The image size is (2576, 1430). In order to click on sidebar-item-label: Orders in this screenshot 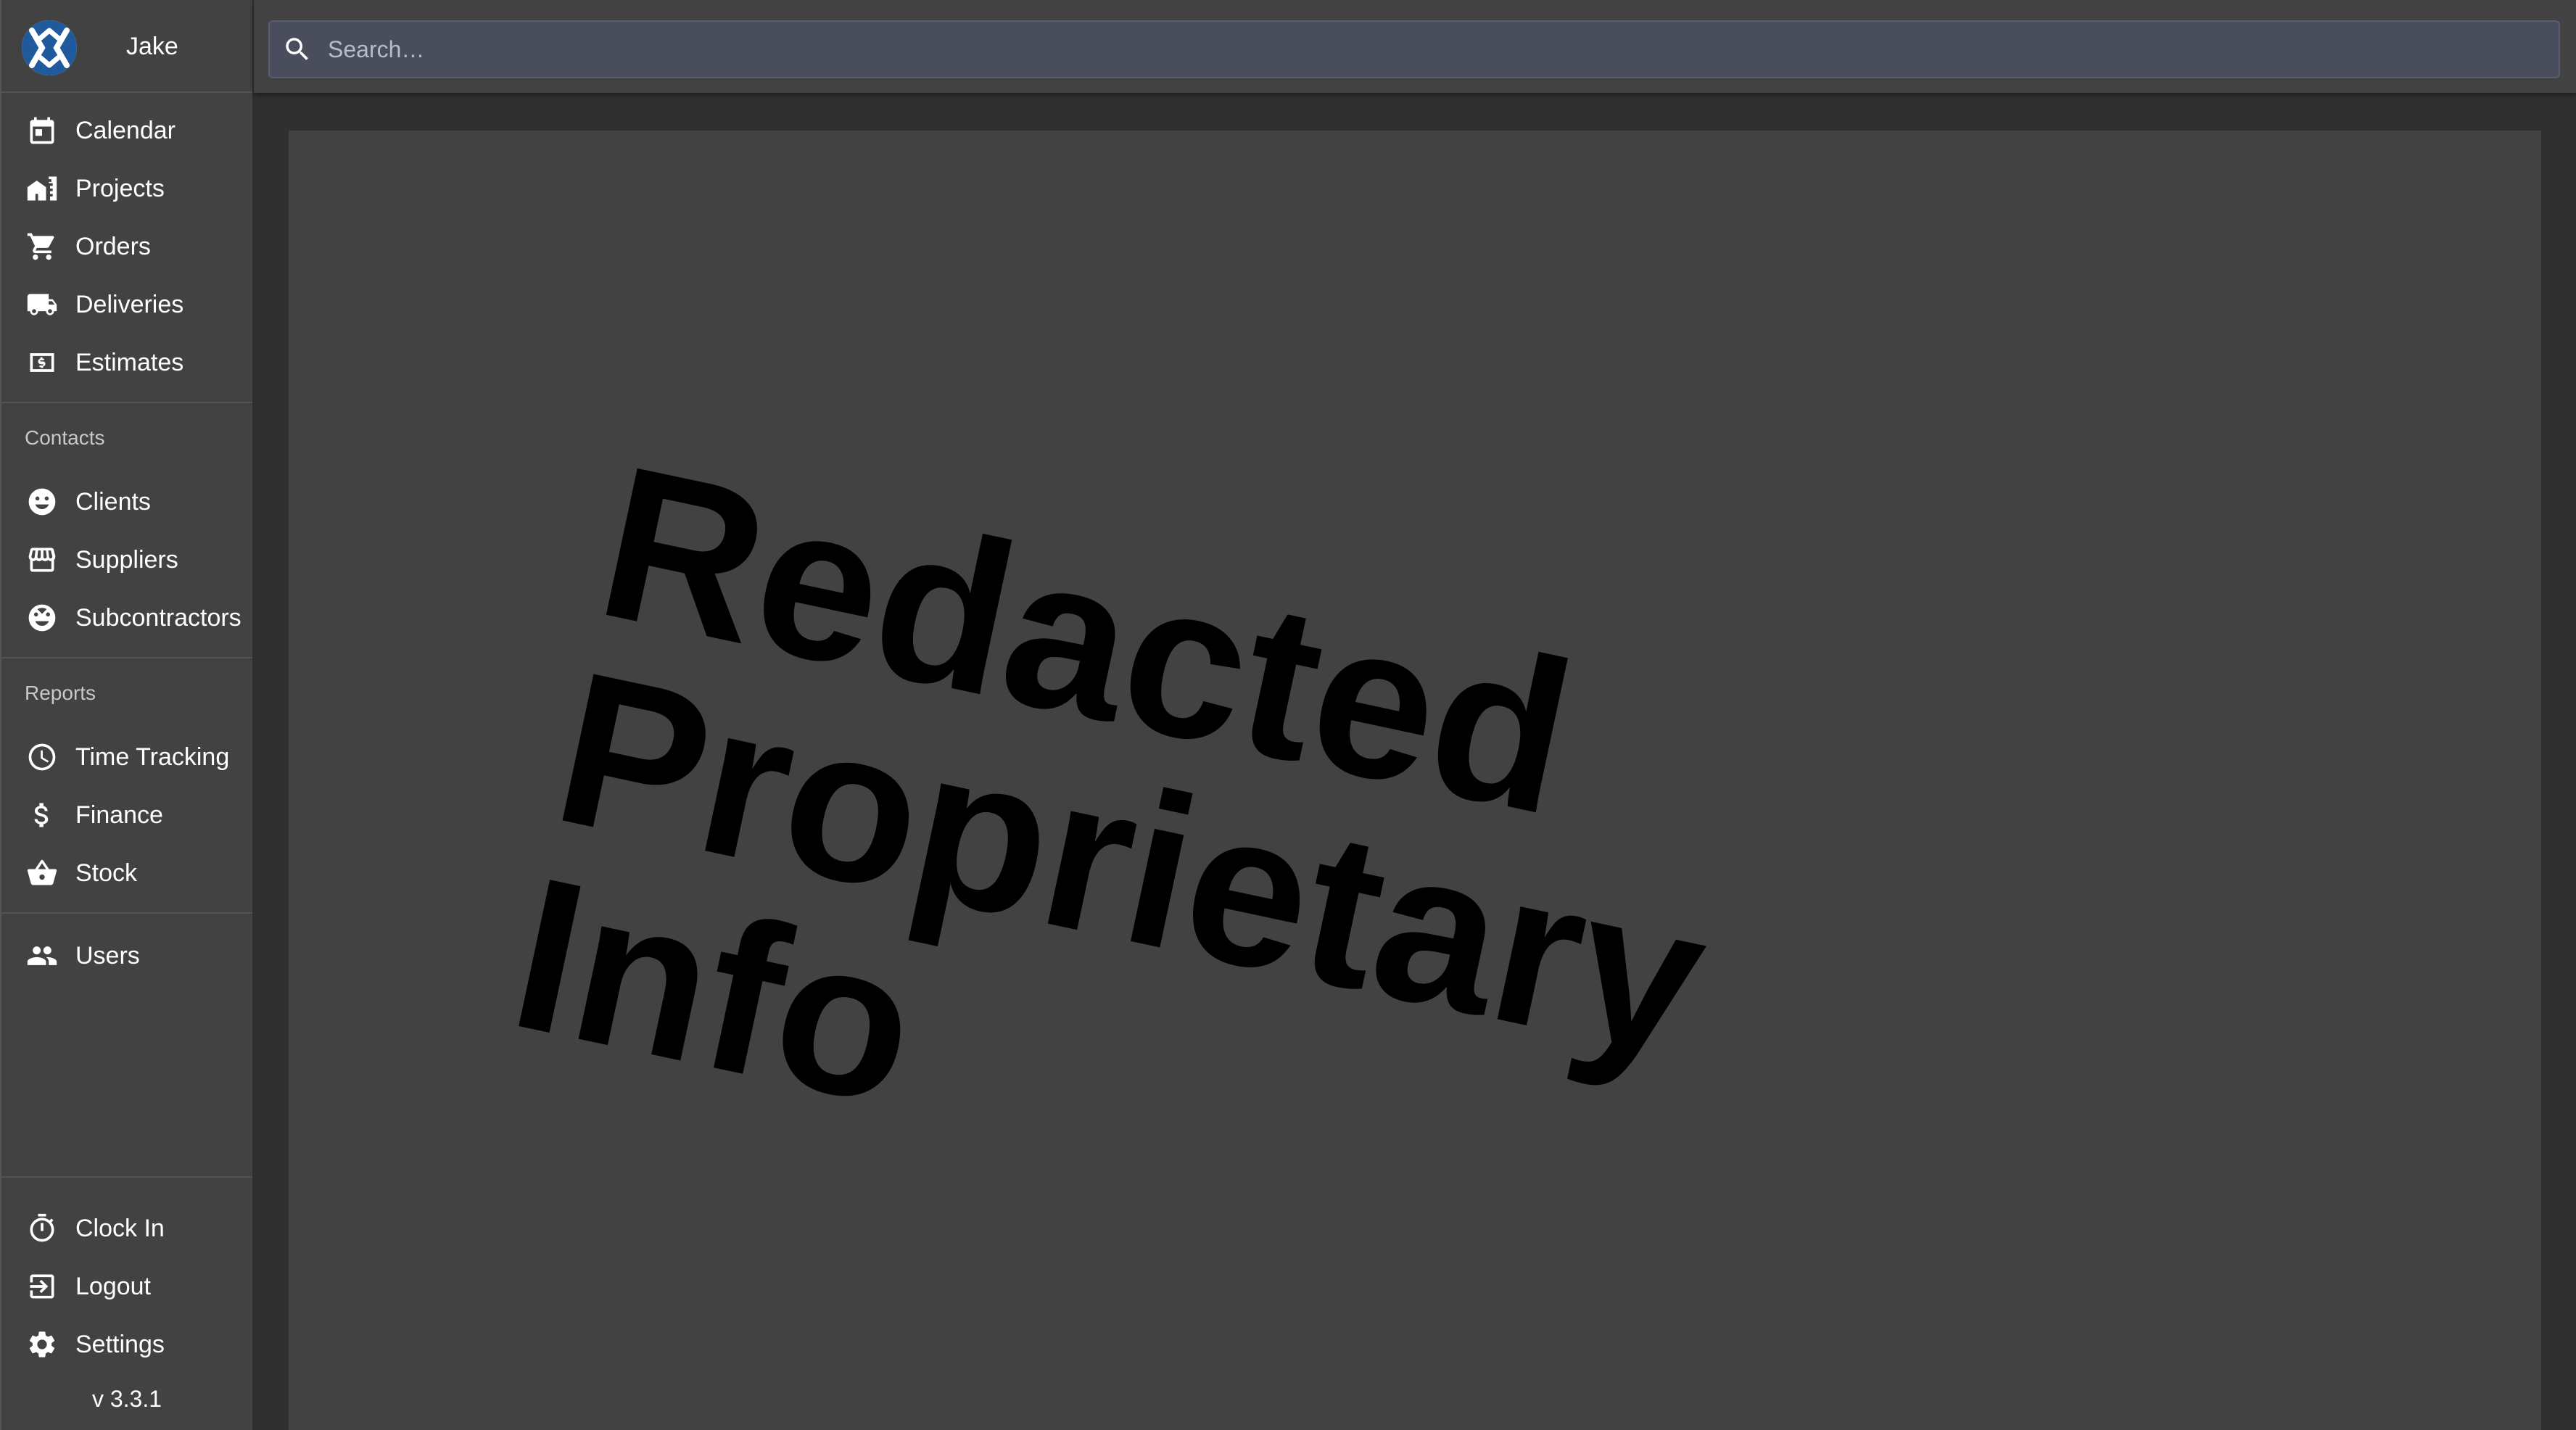, I will do `click(113, 246)`.